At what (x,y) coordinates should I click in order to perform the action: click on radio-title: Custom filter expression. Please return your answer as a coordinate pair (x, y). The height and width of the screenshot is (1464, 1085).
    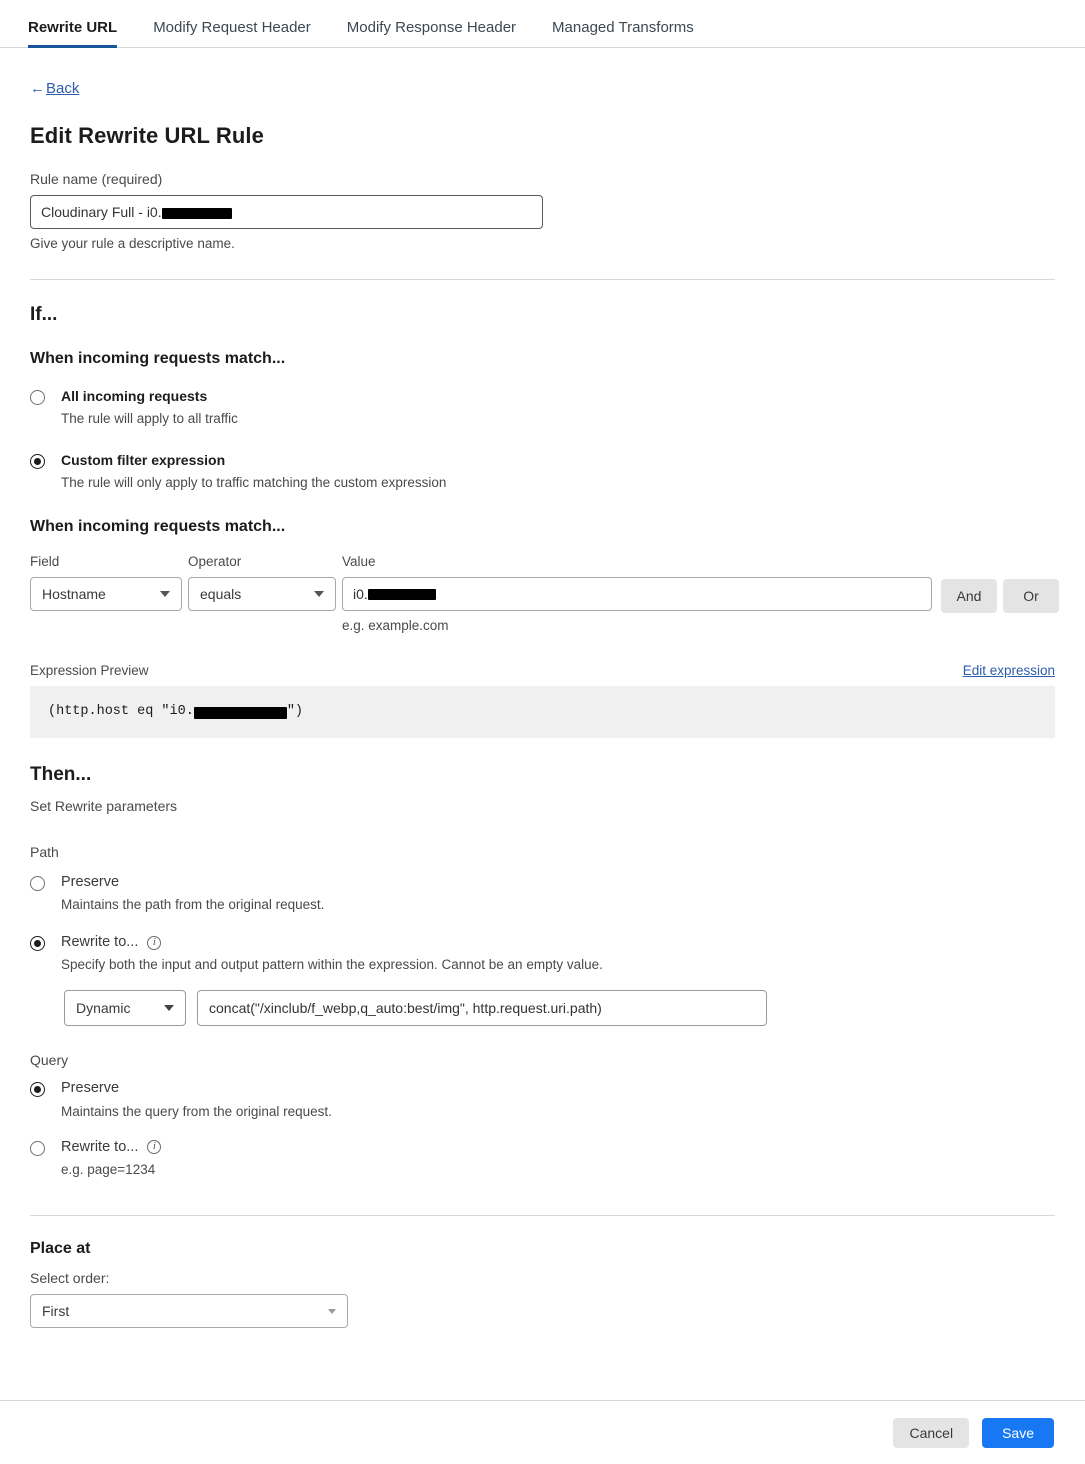
    Looking at the image, I should click on (143, 459).